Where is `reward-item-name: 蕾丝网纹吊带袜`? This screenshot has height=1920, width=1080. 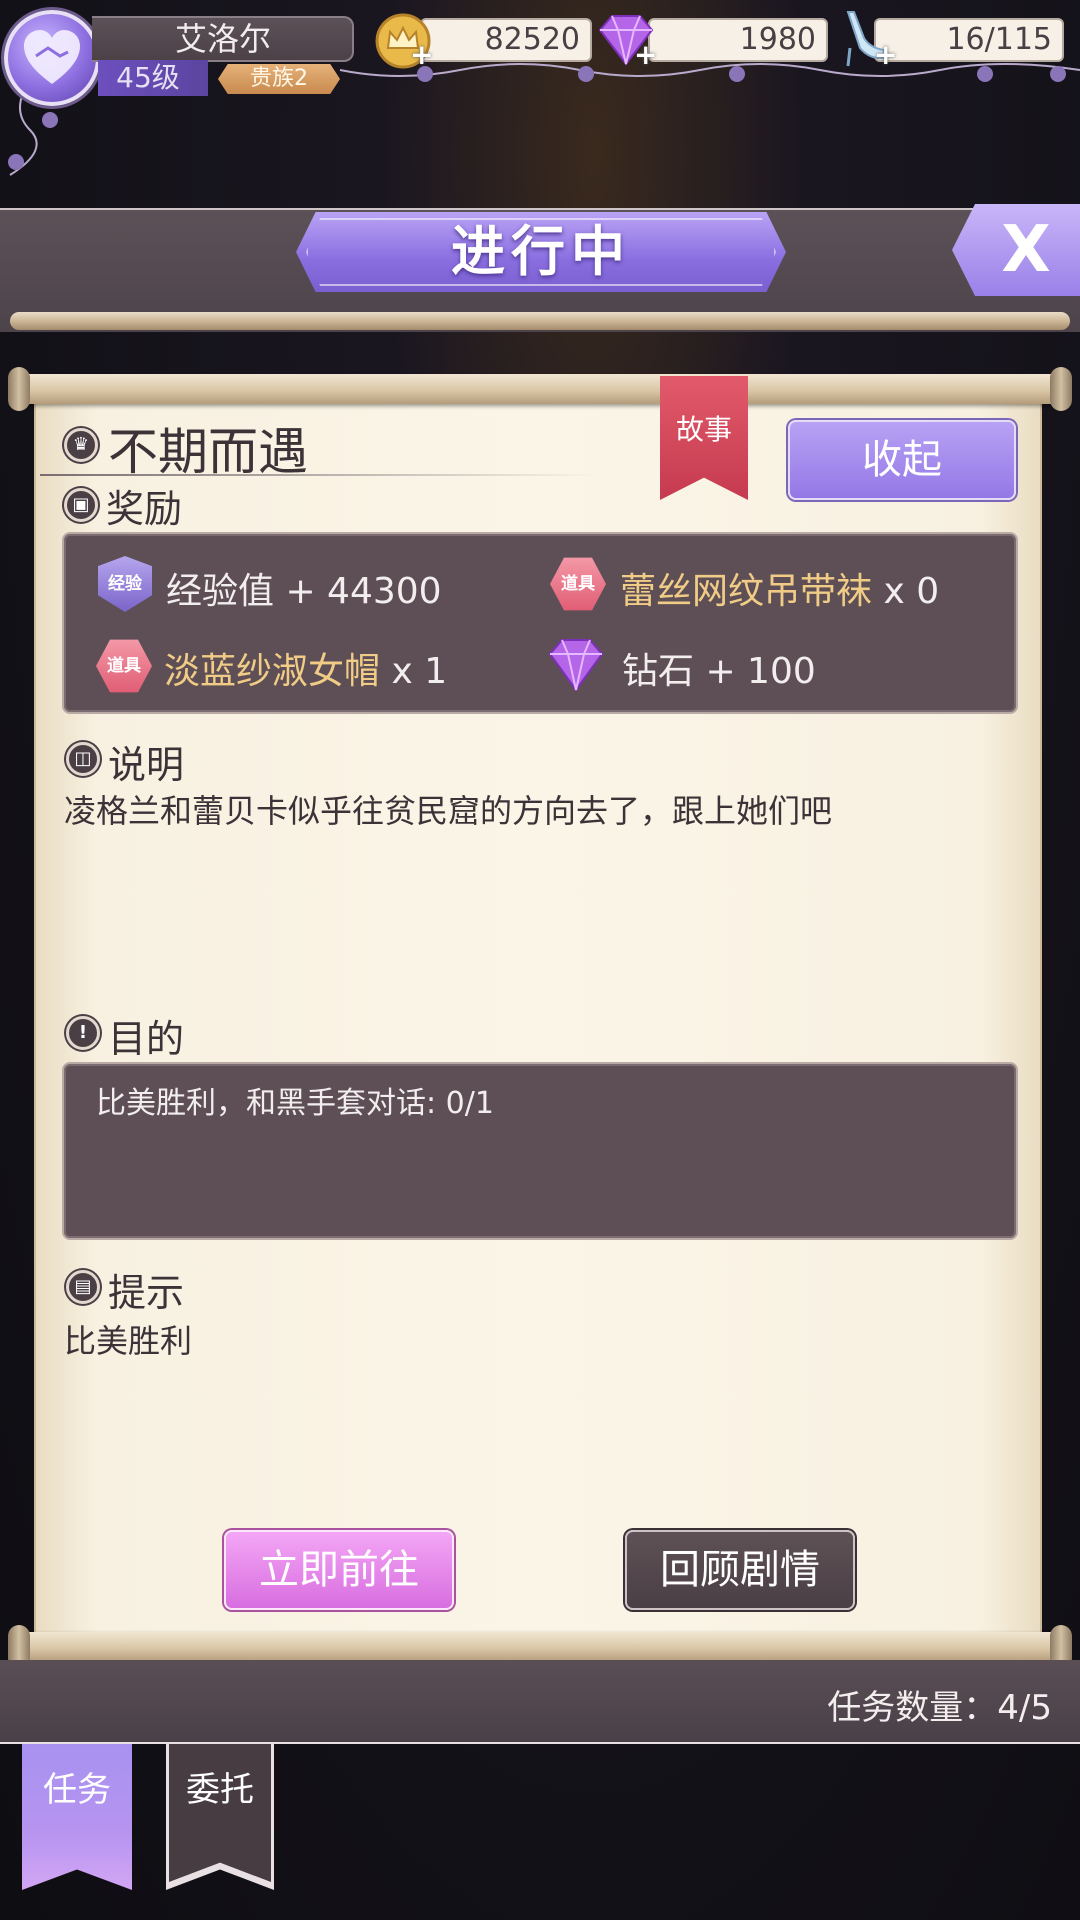 reward-item-name: 蕾丝网纹吊带袜 is located at coordinates (746, 591).